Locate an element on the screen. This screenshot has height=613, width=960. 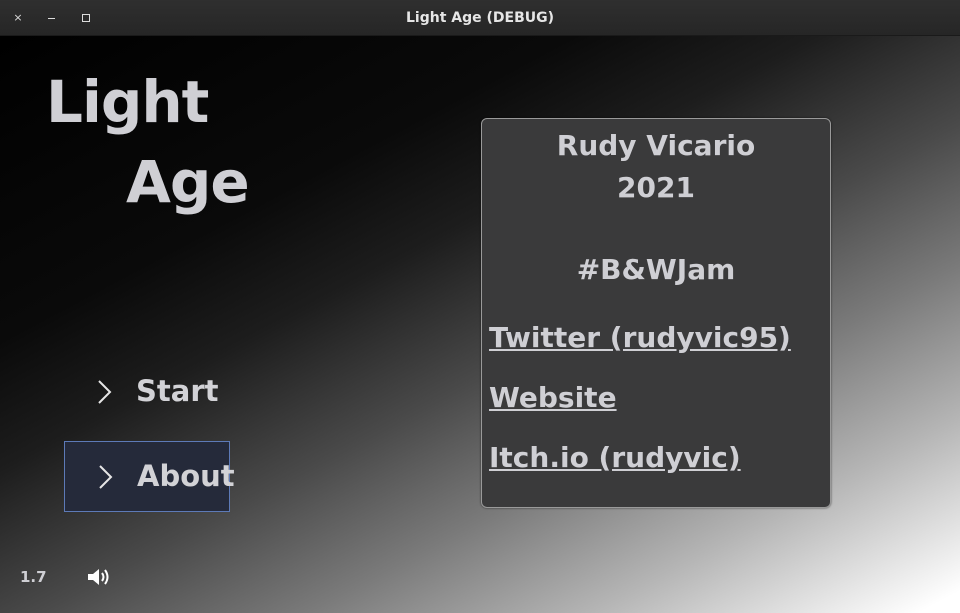
start-button: Start is located at coordinates (147, 392).